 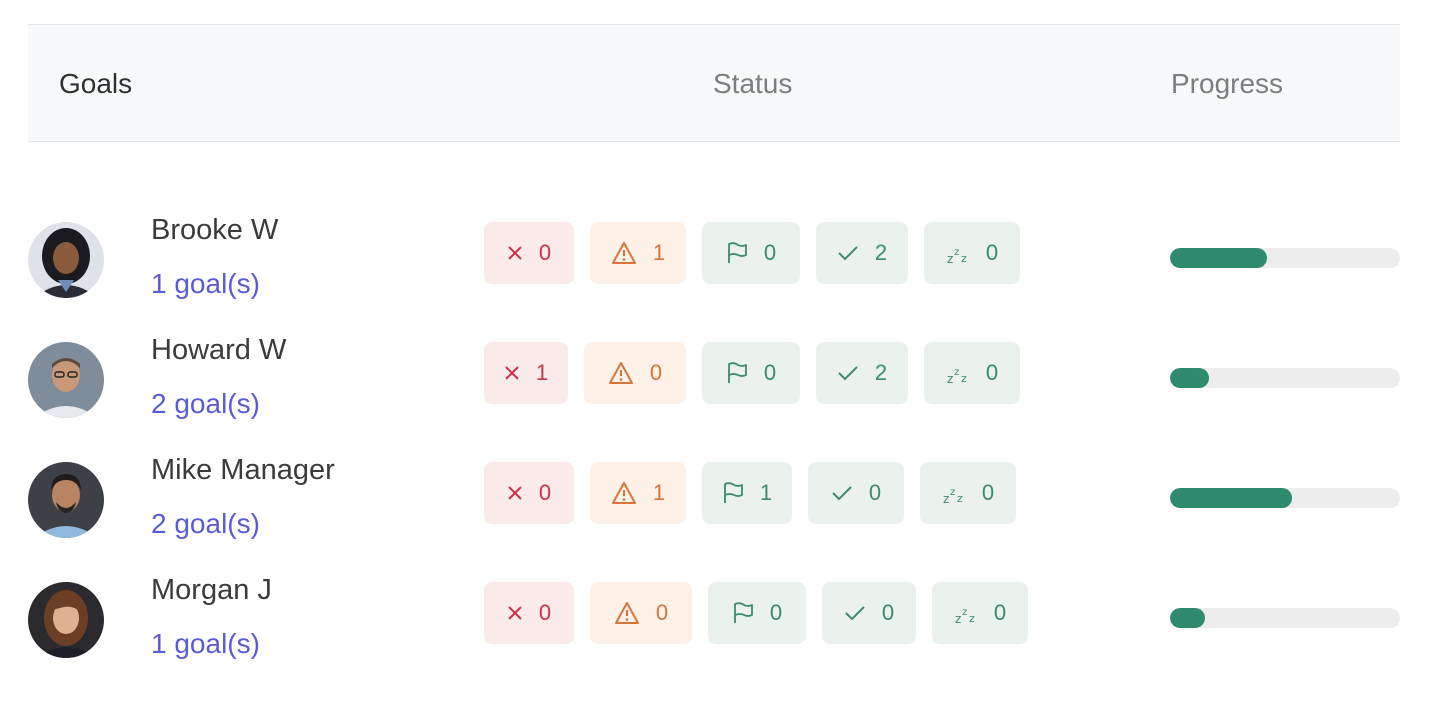 I want to click on goals-column-header: Goals, so click(x=96, y=83).